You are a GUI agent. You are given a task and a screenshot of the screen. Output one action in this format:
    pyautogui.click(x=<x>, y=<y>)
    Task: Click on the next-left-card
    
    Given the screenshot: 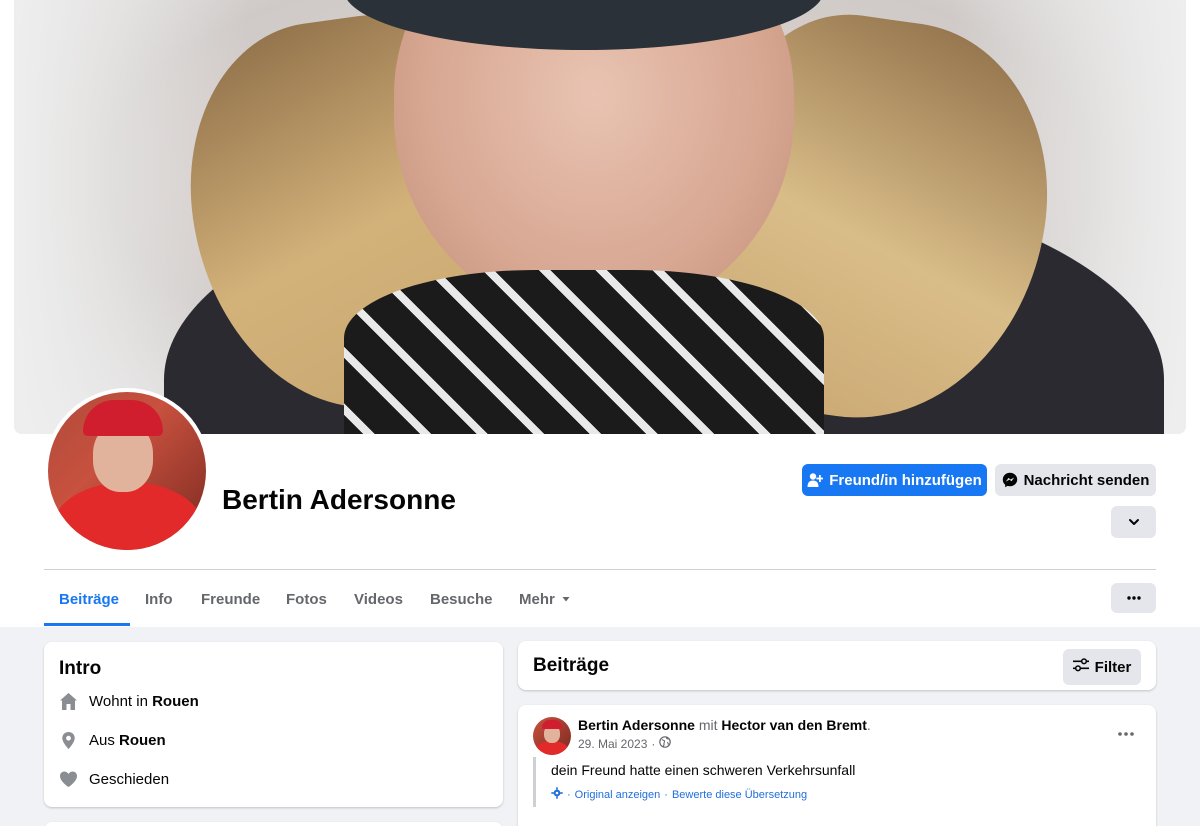 What is the action you would take?
    pyautogui.click(x=273, y=824)
    